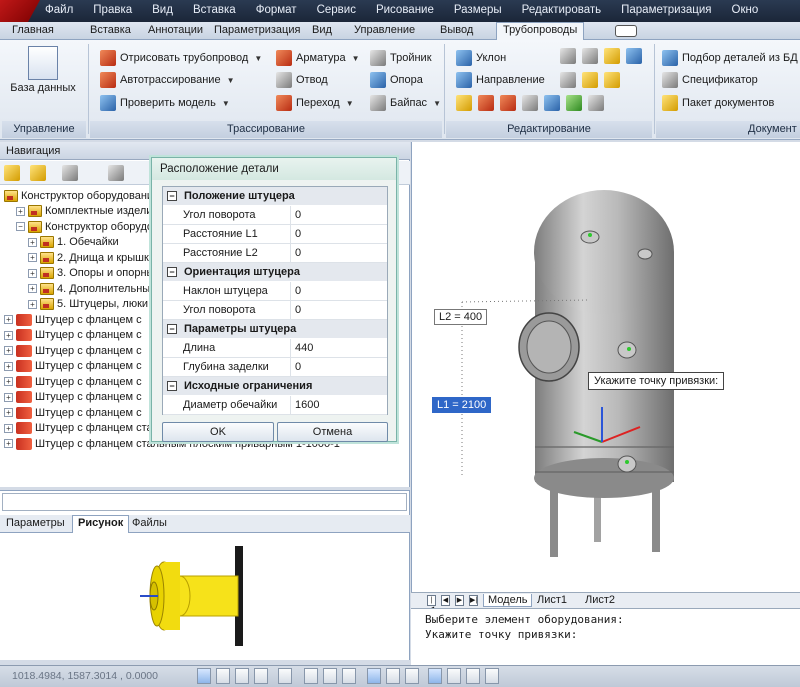  Describe the element at coordinates (214, 10) in the screenshot. I see `menu-item: Вставка` at that location.